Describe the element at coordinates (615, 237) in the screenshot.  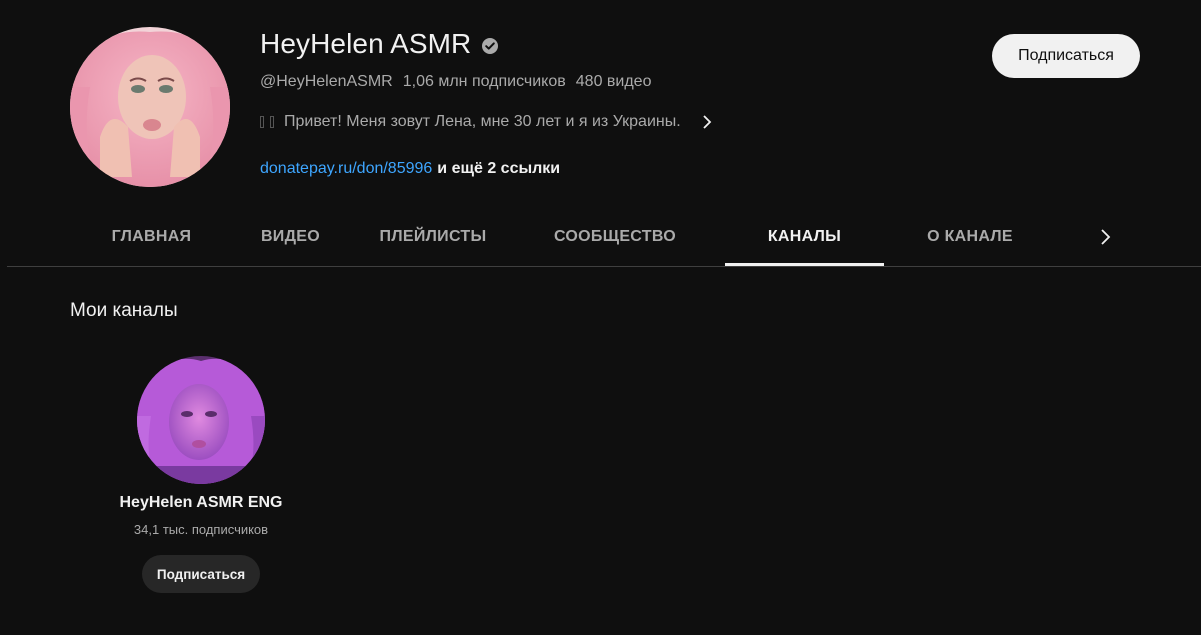
I see `tab-community: СООБЩЕСТВО` at that location.